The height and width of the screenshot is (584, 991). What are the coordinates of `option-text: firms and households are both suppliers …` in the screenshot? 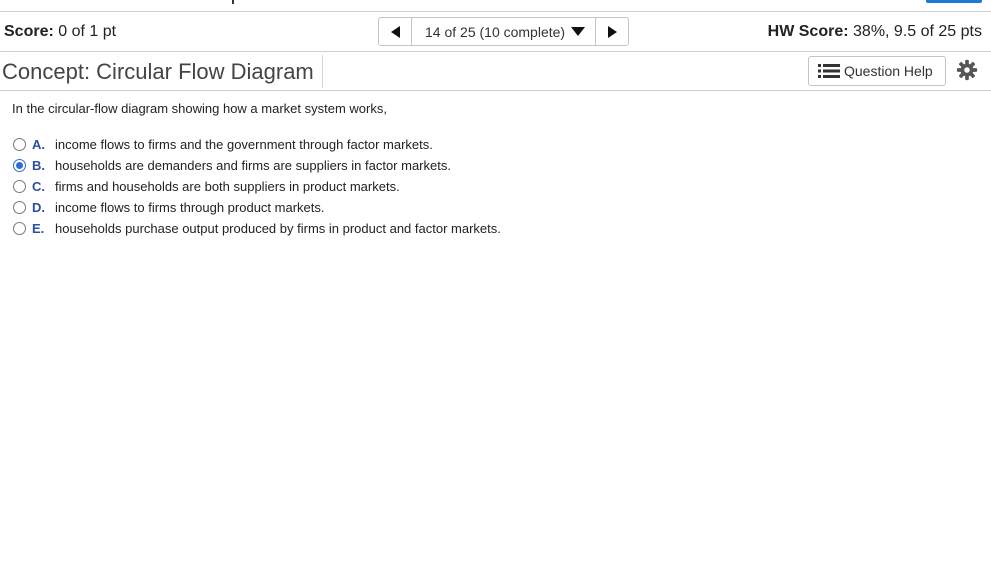 It's located at (227, 186).